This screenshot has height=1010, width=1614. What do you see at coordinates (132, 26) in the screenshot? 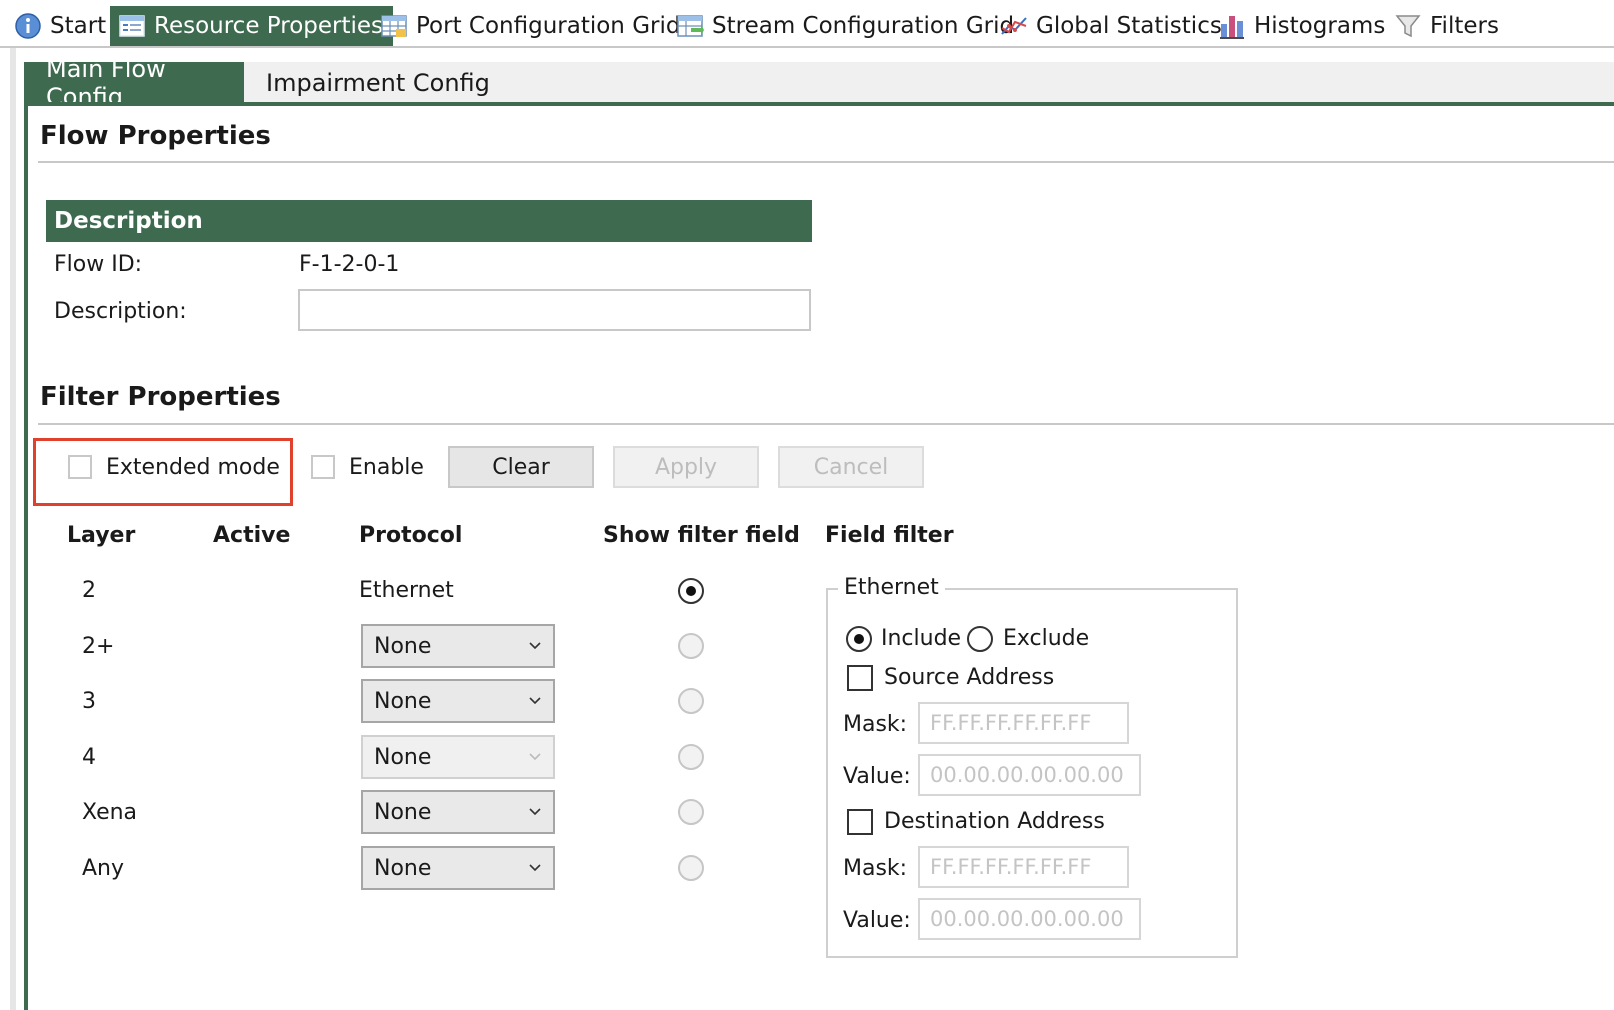
I see `properties-icon` at bounding box center [132, 26].